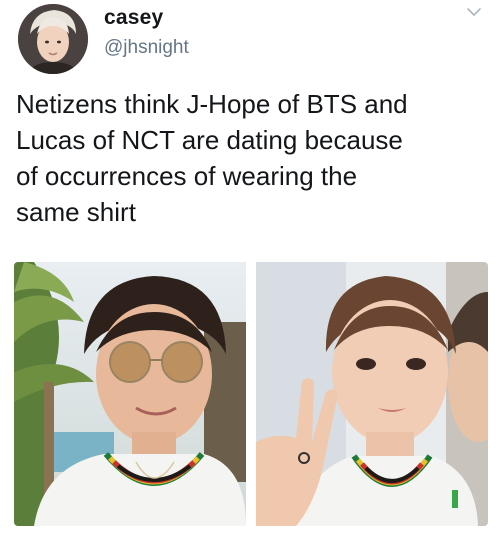  I want to click on more-options-button, so click(474, 12).